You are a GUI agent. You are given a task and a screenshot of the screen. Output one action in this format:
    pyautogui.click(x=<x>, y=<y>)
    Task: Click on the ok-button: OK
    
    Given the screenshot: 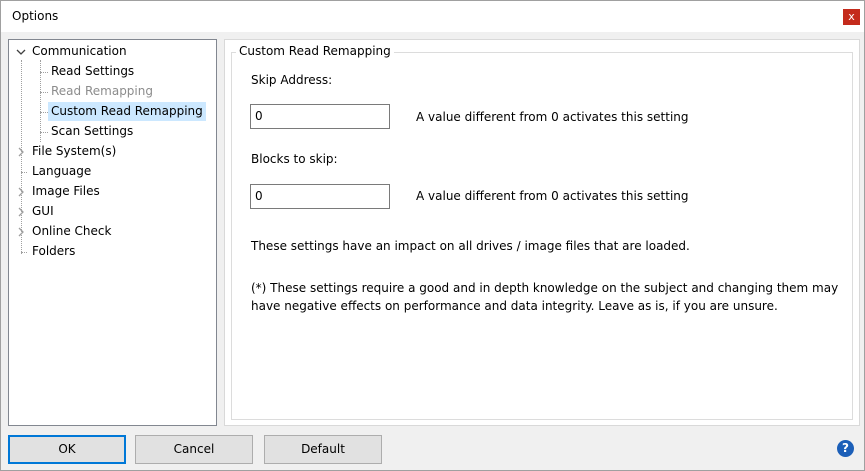 What is the action you would take?
    pyautogui.click(x=67, y=449)
    